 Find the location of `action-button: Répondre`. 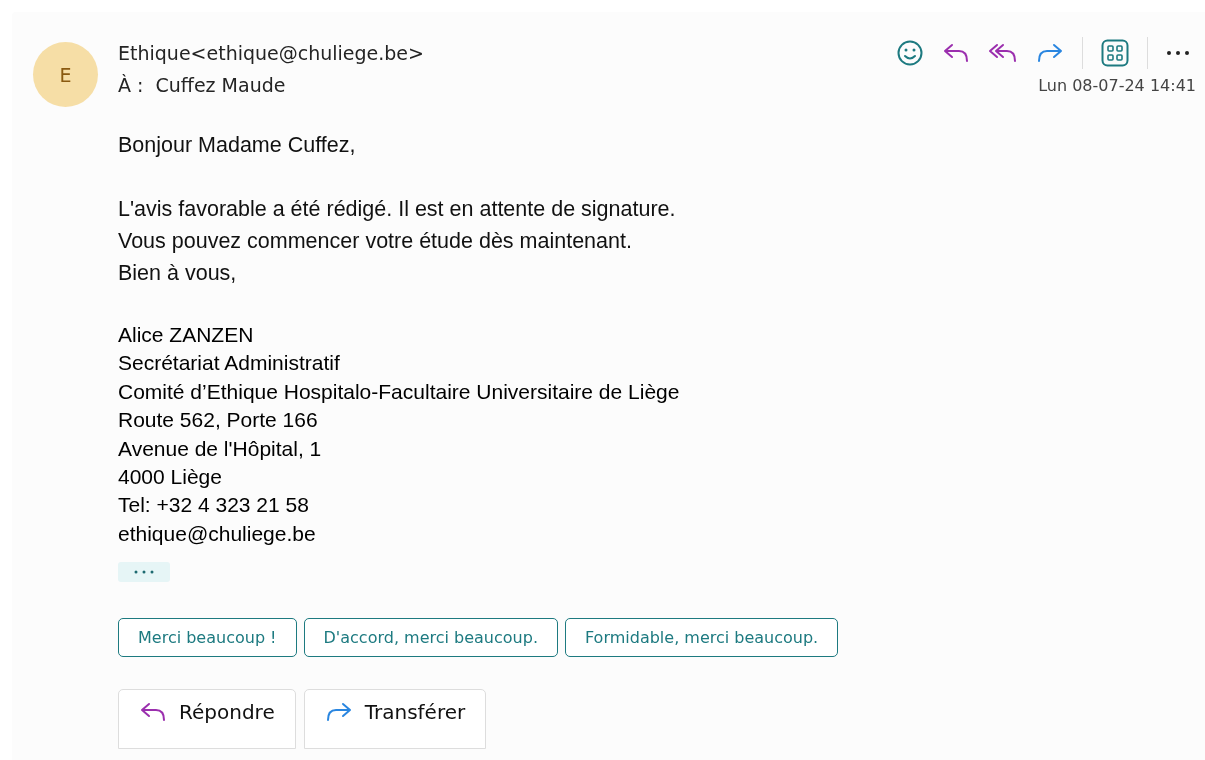

action-button: Répondre is located at coordinates (207, 719).